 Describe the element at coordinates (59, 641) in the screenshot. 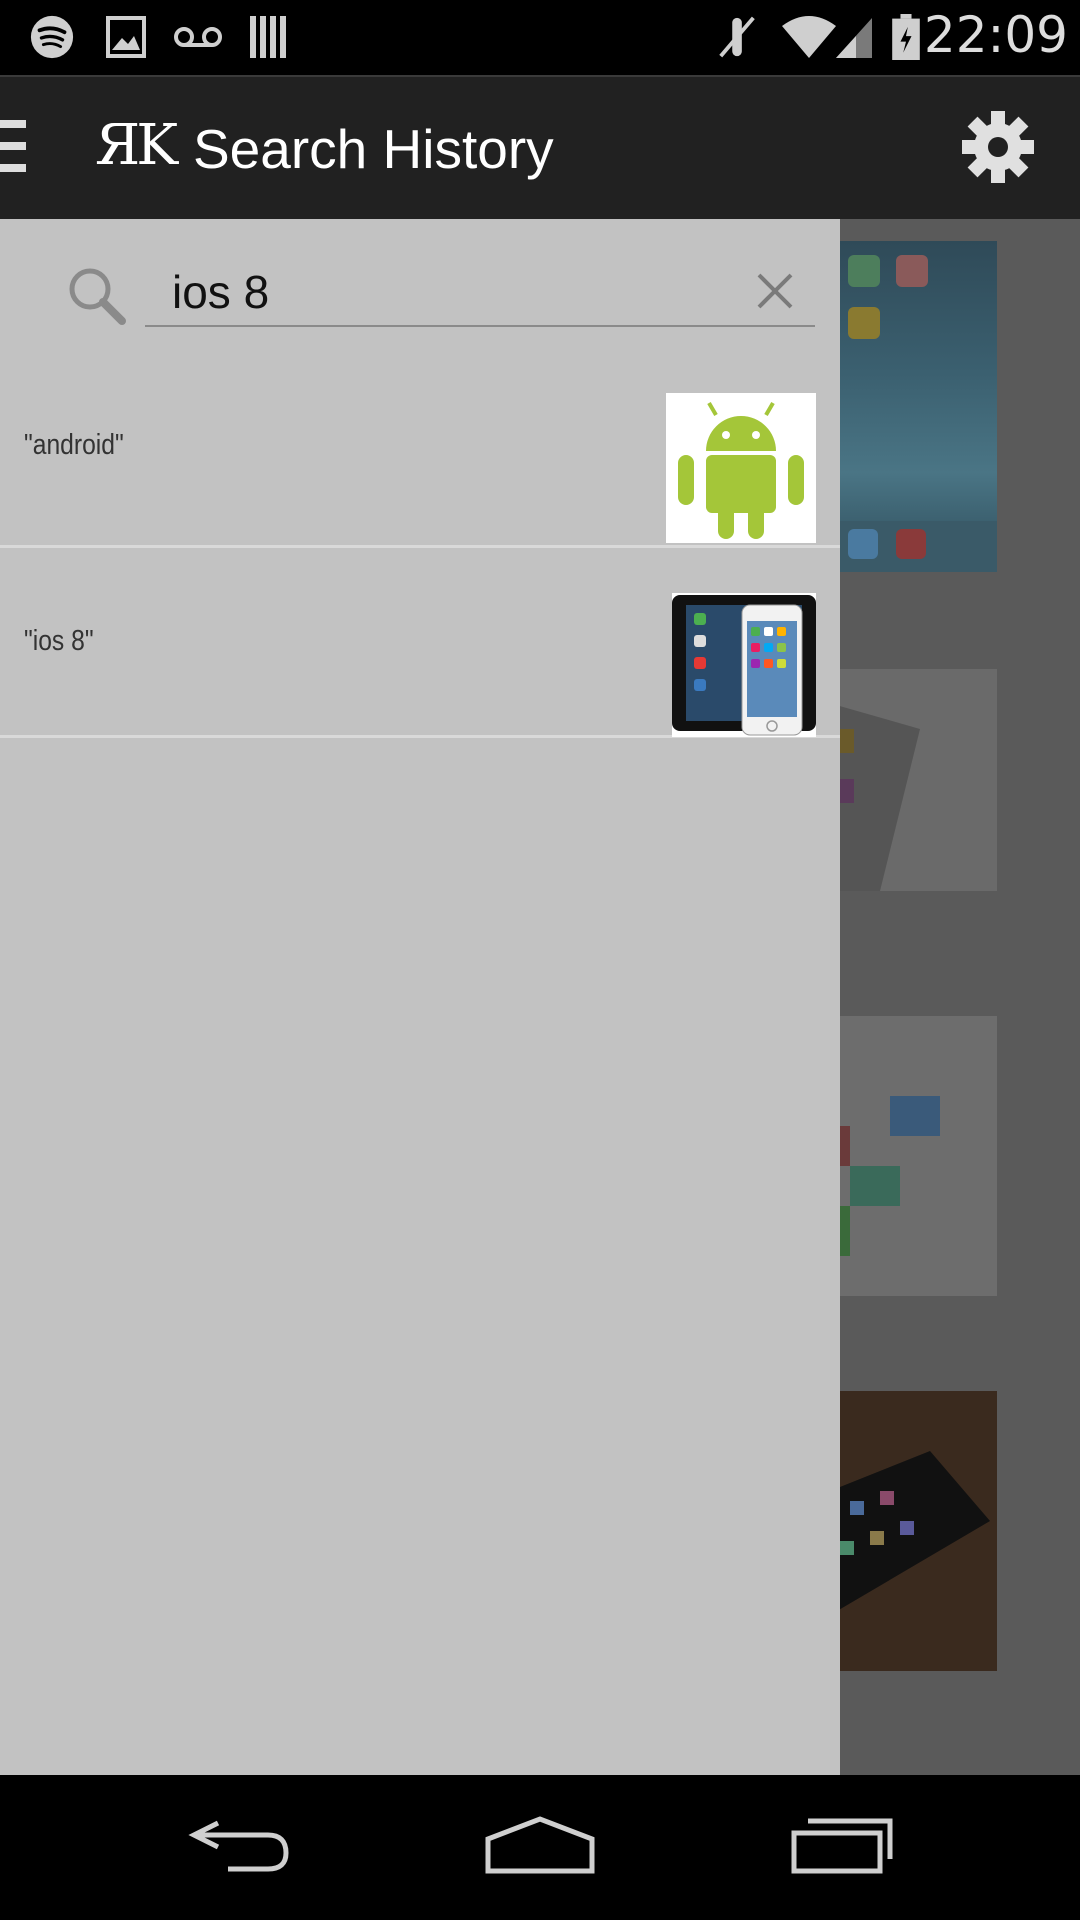

I see `history-query-label: "ios 8"` at that location.